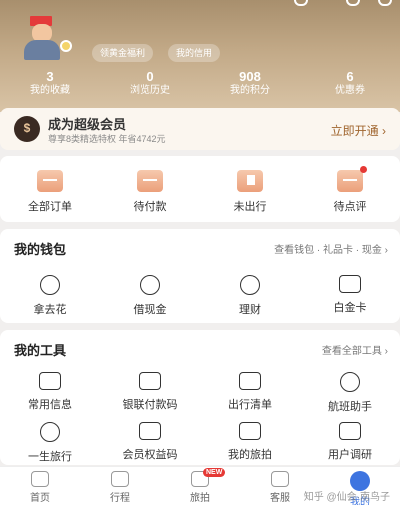 The width and height of the screenshot is (400, 505). What do you see at coordinates (355, 349) in the screenshot?
I see `tools-more-link: 查看全部工具 ›` at bounding box center [355, 349].